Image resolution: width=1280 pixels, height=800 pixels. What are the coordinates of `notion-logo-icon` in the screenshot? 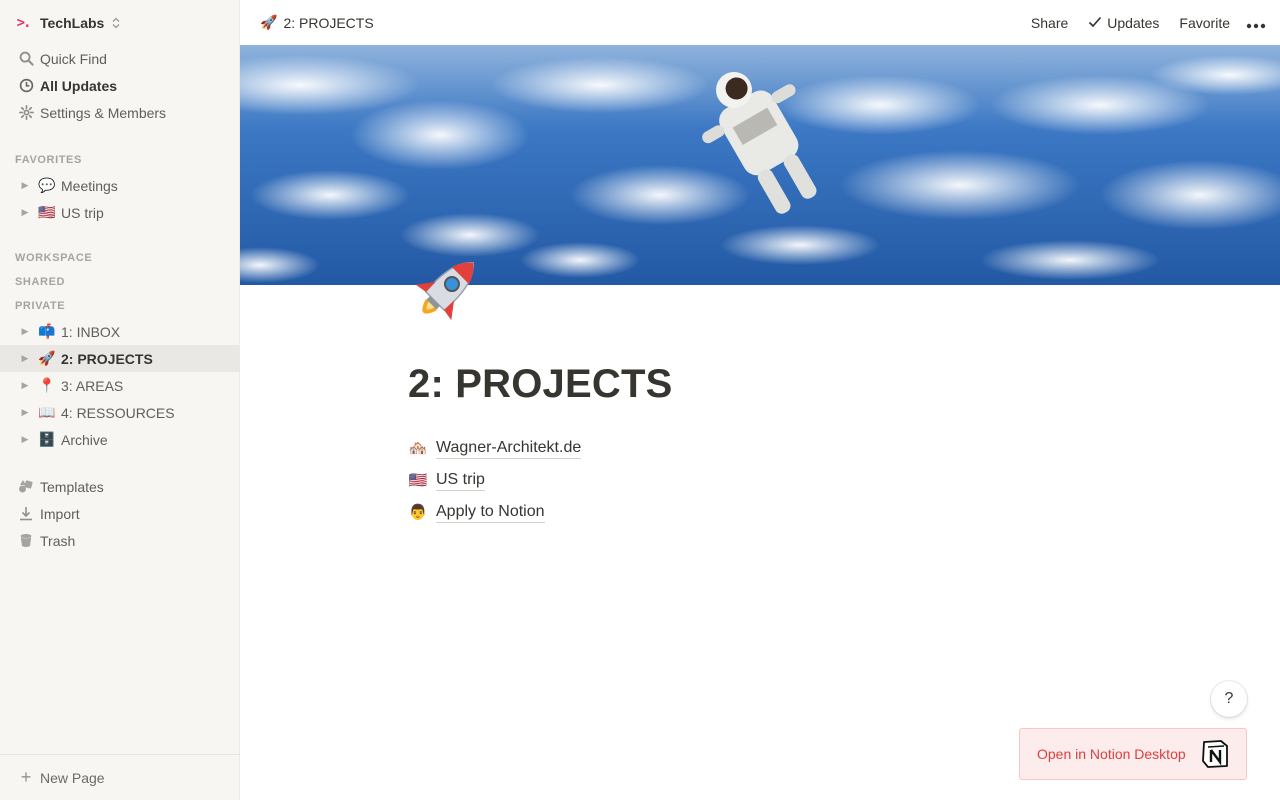 It's located at (1215, 754).